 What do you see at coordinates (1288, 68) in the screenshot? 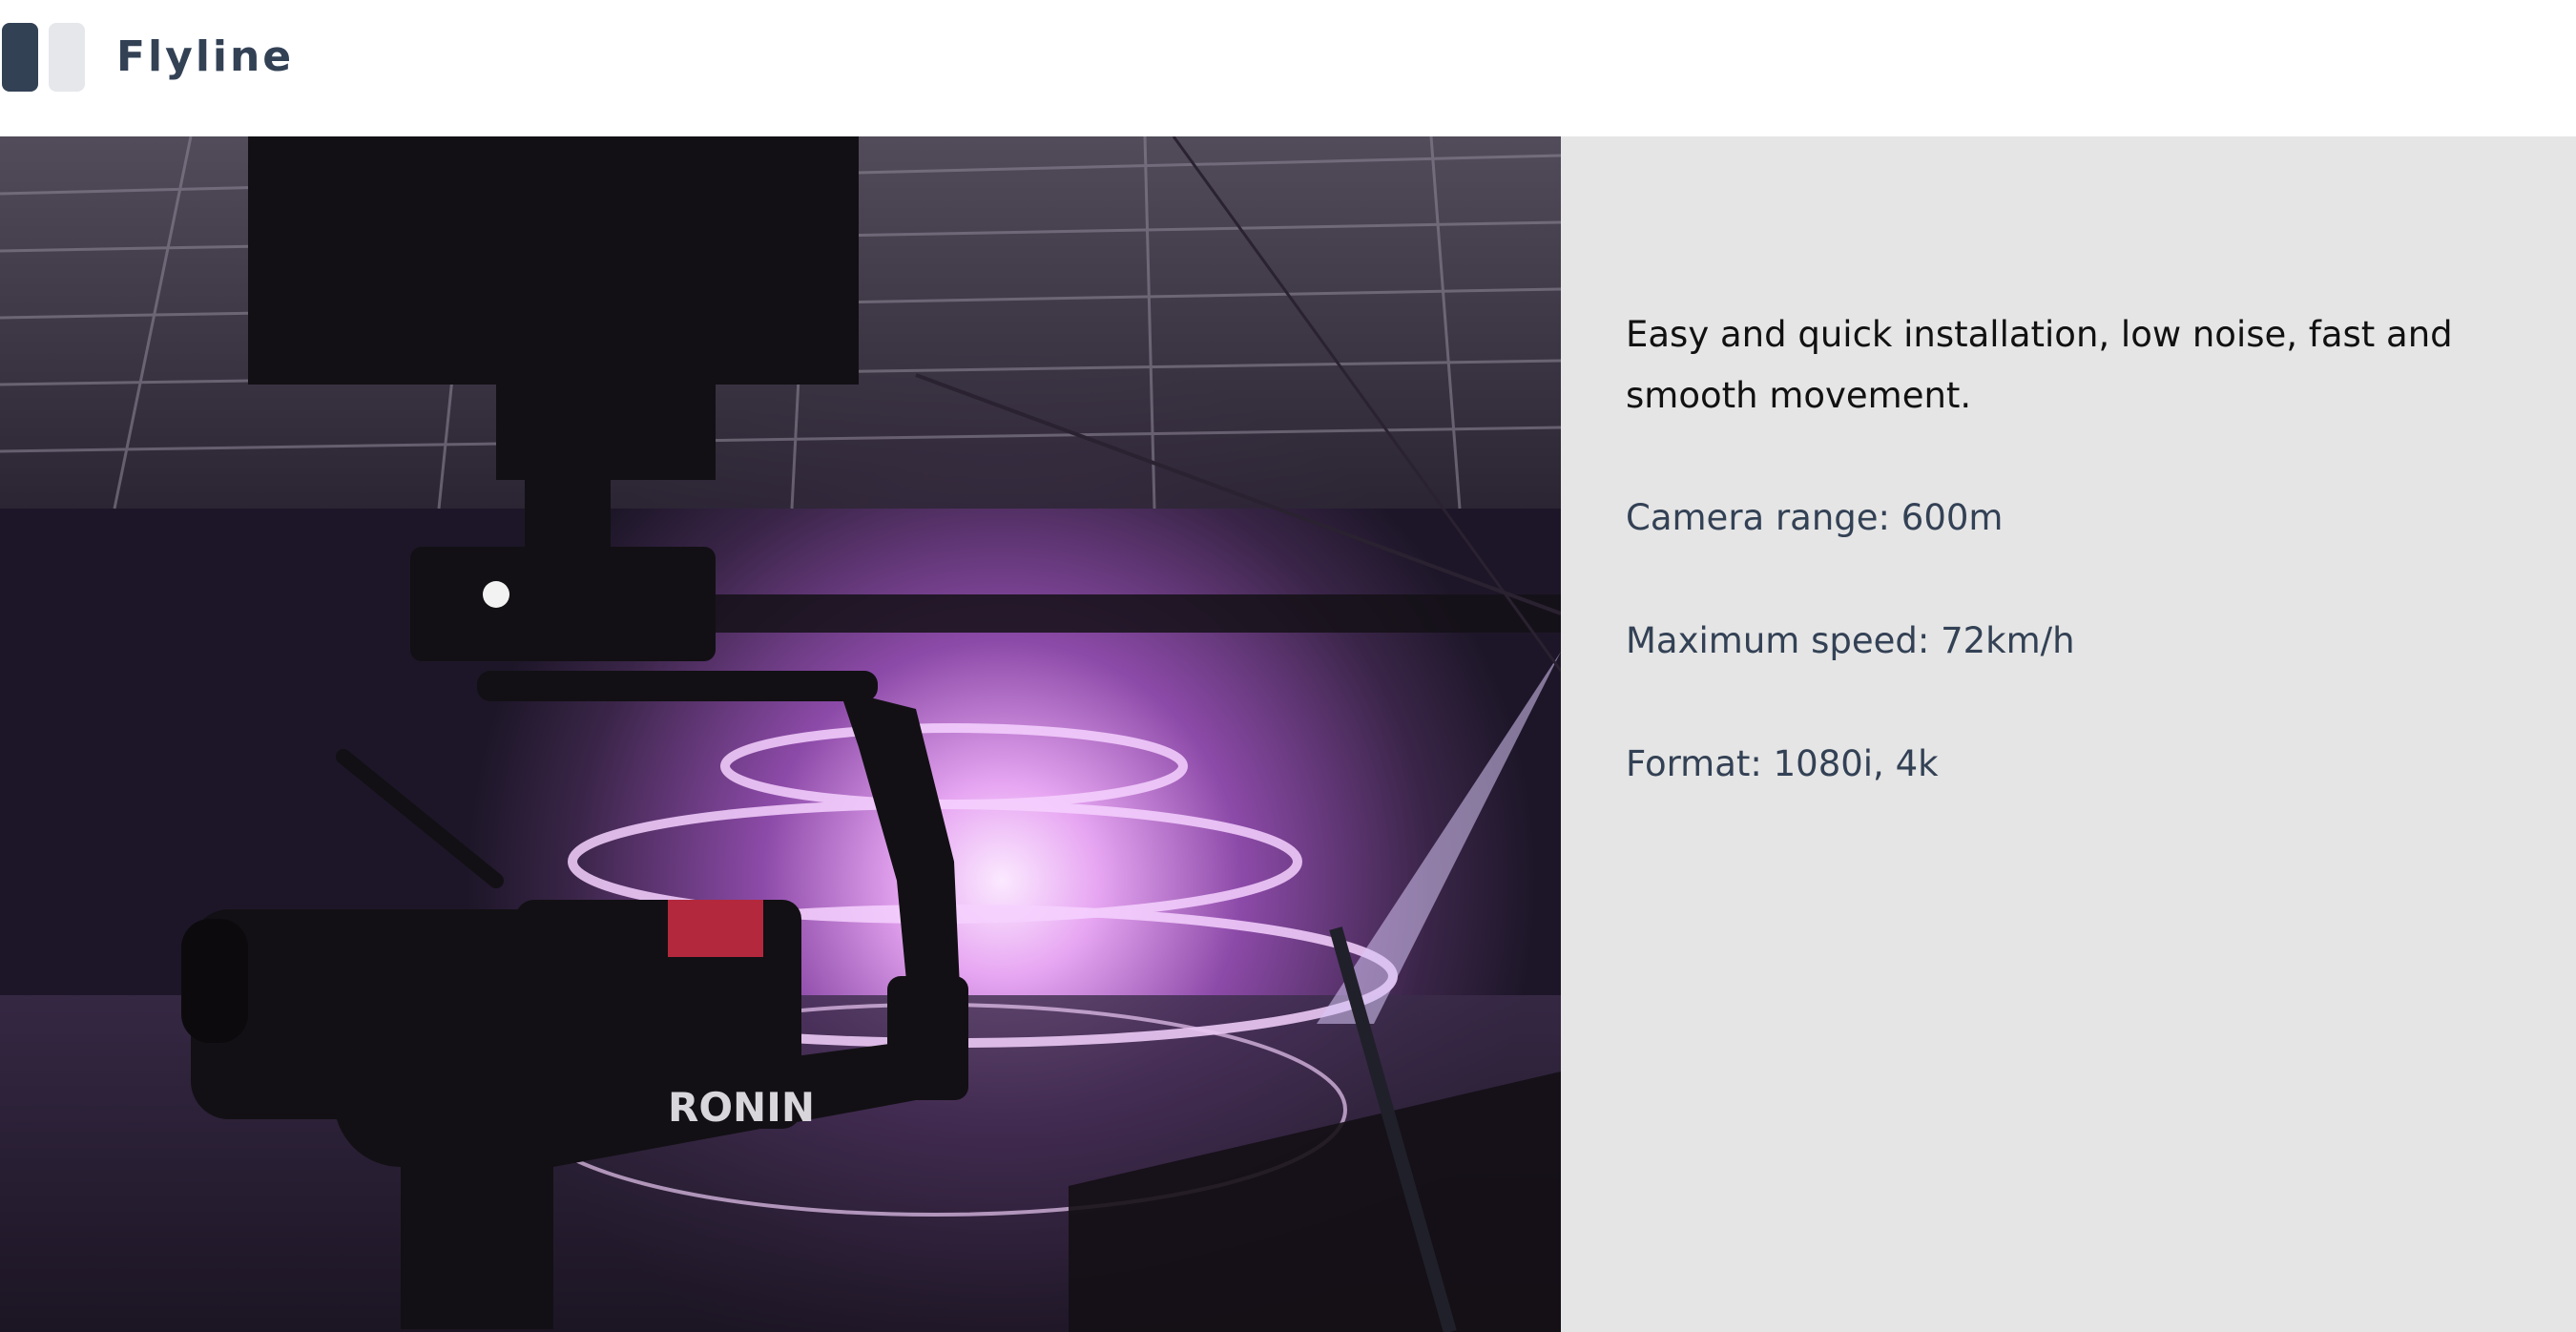
I see `site-header: Flyline` at bounding box center [1288, 68].